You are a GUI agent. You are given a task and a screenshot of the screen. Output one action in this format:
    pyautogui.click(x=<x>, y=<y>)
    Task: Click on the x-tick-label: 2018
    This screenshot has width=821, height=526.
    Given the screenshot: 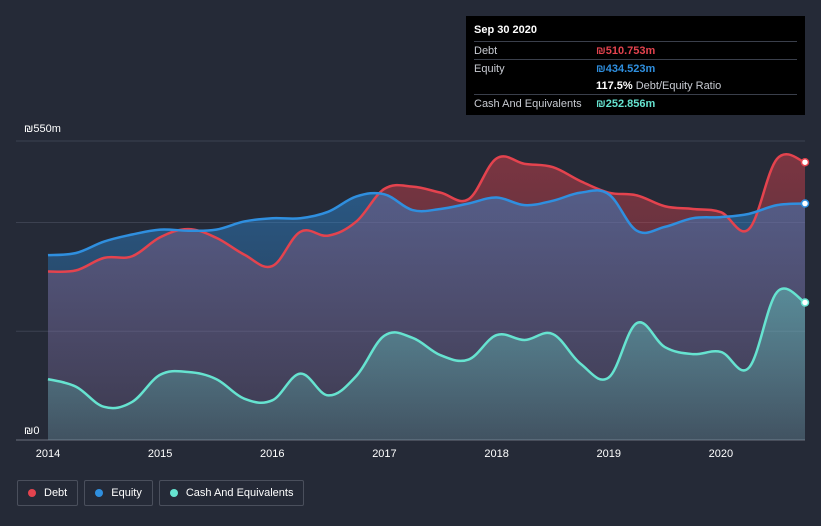 What is the action you would take?
    pyautogui.click(x=496, y=454)
    